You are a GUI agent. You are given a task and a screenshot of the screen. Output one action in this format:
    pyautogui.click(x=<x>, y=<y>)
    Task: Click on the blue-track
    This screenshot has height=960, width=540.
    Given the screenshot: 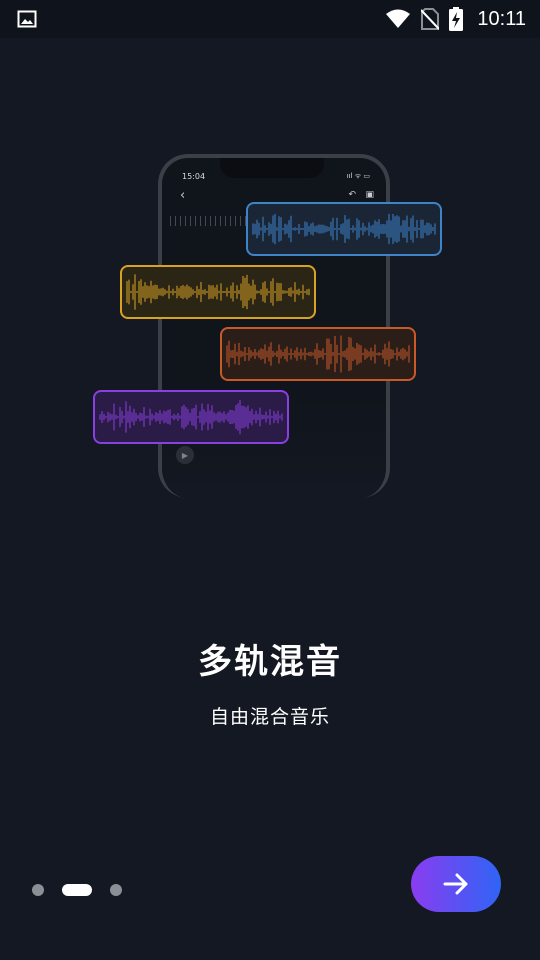 What is the action you would take?
    pyautogui.click(x=344, y=229)
    